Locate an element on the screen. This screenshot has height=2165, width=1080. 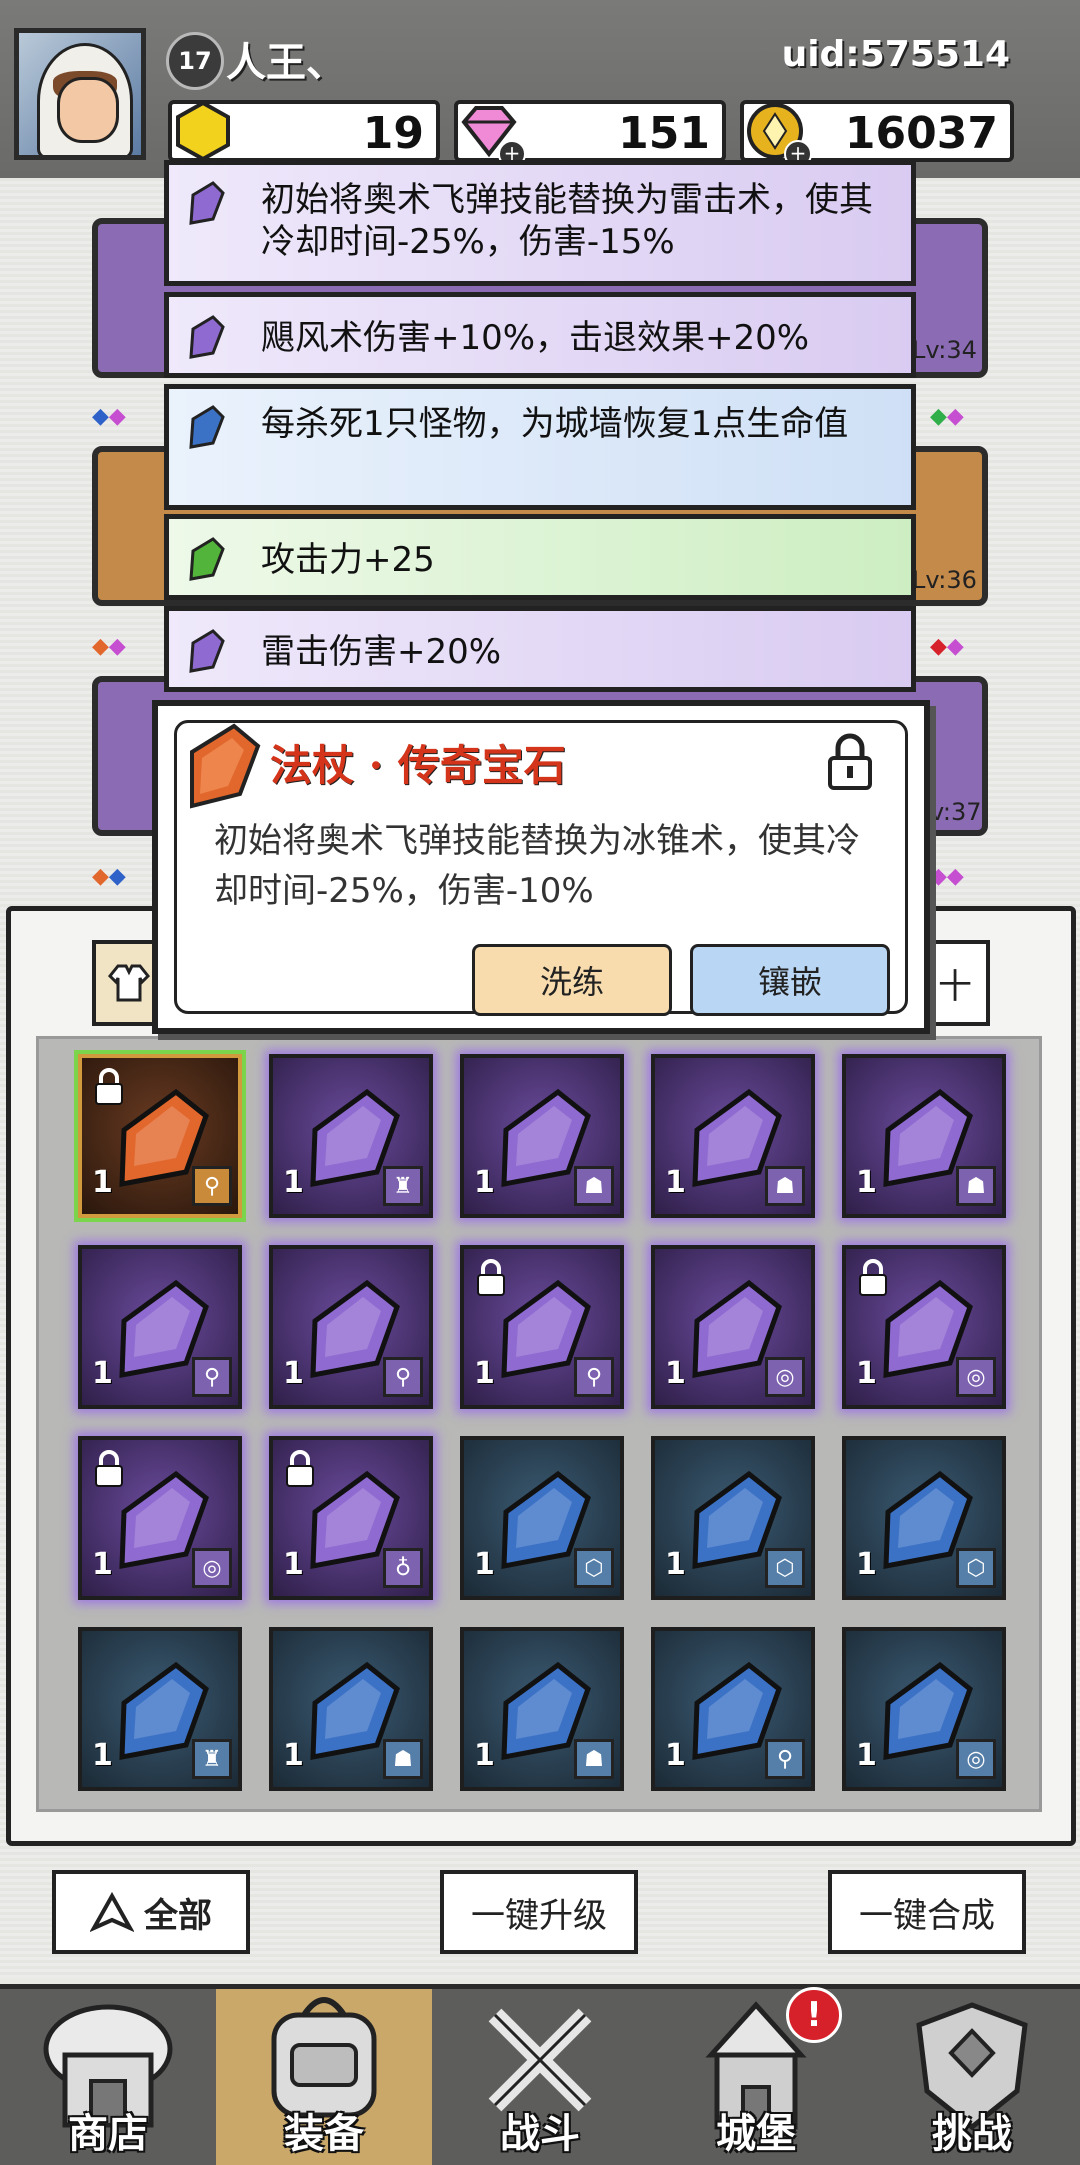
tooltip-effect-5: 雷击伤害+20% is located at coordinates (540, 649).